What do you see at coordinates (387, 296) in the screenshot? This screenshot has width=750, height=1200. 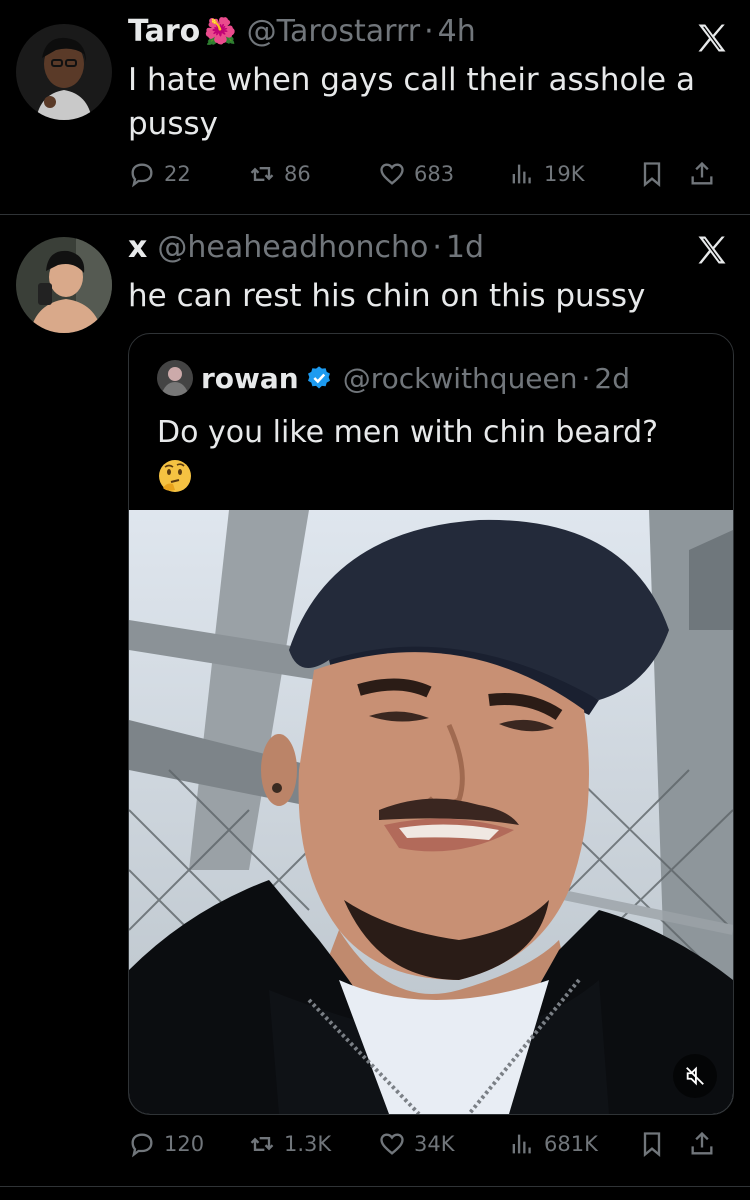 I see `tweet-text: he can rest his chin on this pussy` at bounding box center [387, 296].